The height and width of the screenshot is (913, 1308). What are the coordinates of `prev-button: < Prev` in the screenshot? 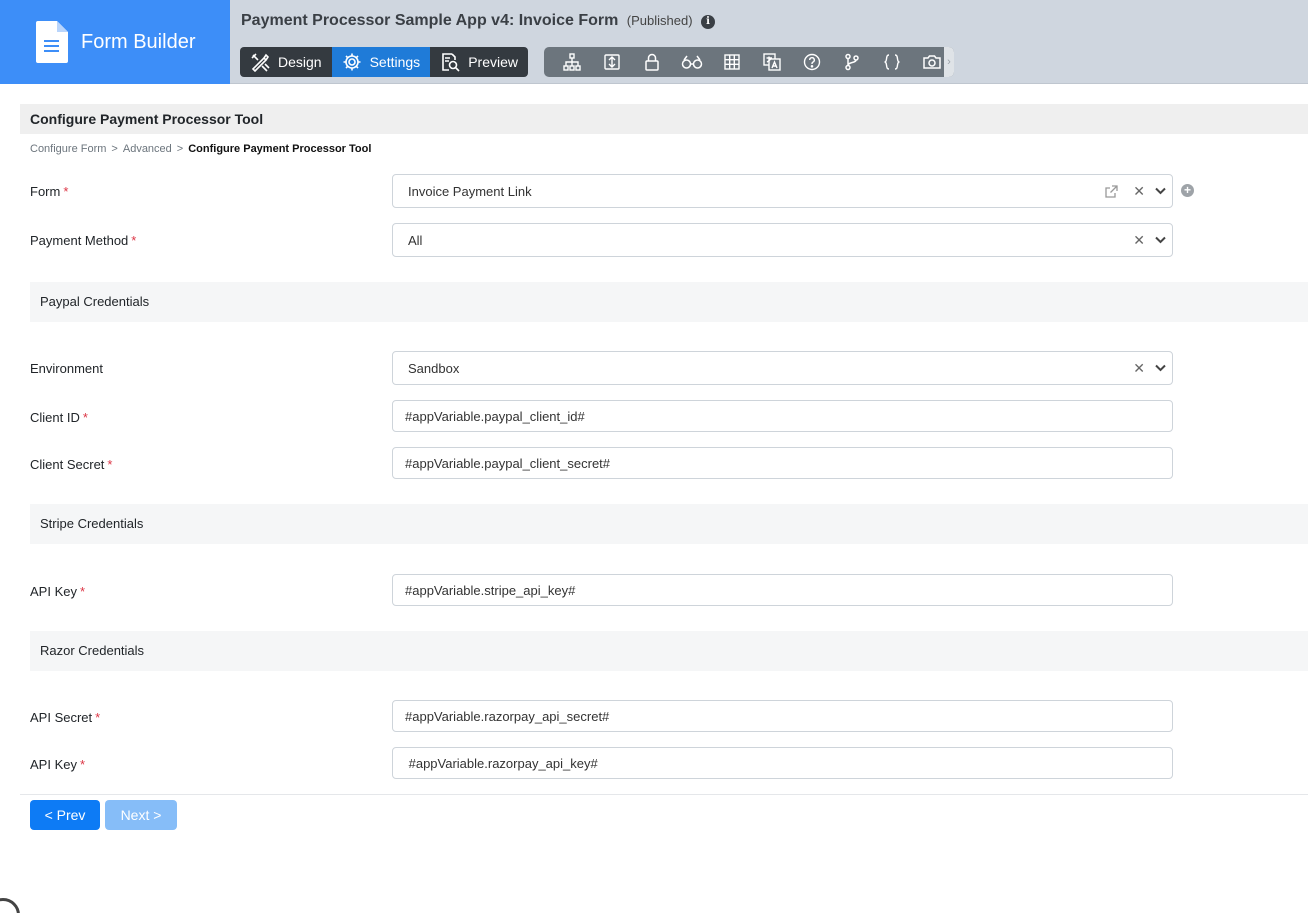 It's located at (65, 815).